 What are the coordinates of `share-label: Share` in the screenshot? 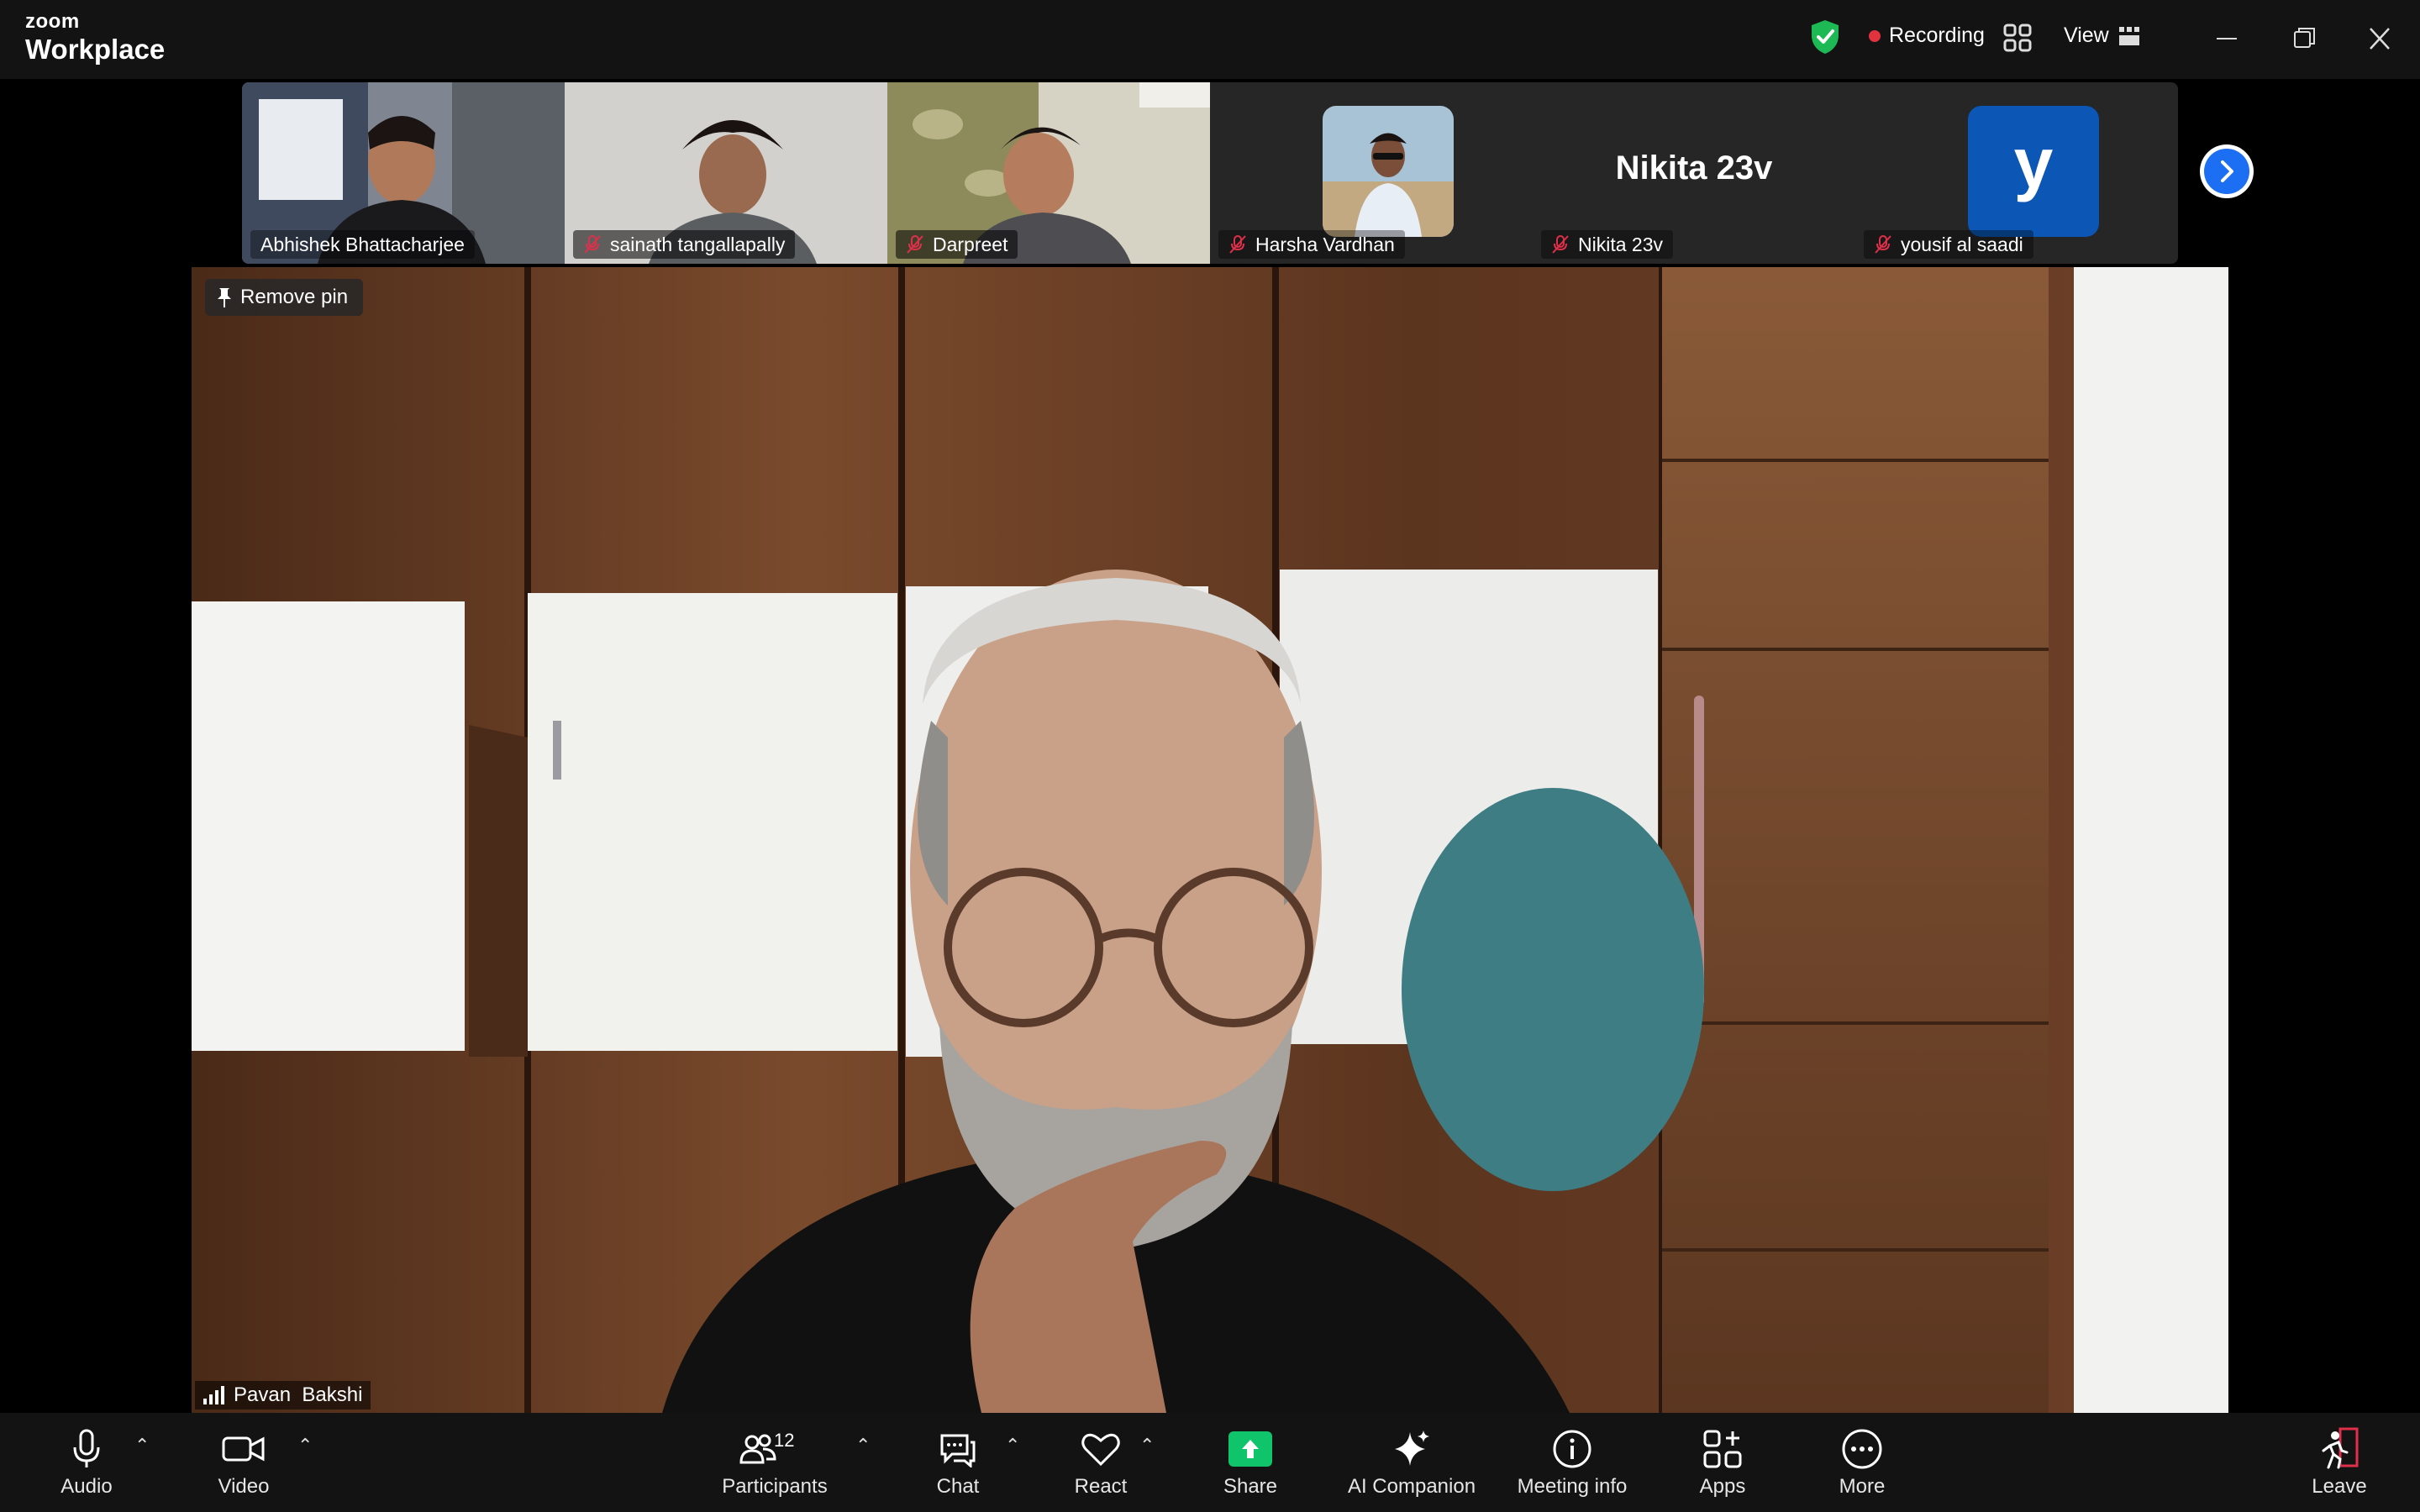 It's located at (1251, 1486).